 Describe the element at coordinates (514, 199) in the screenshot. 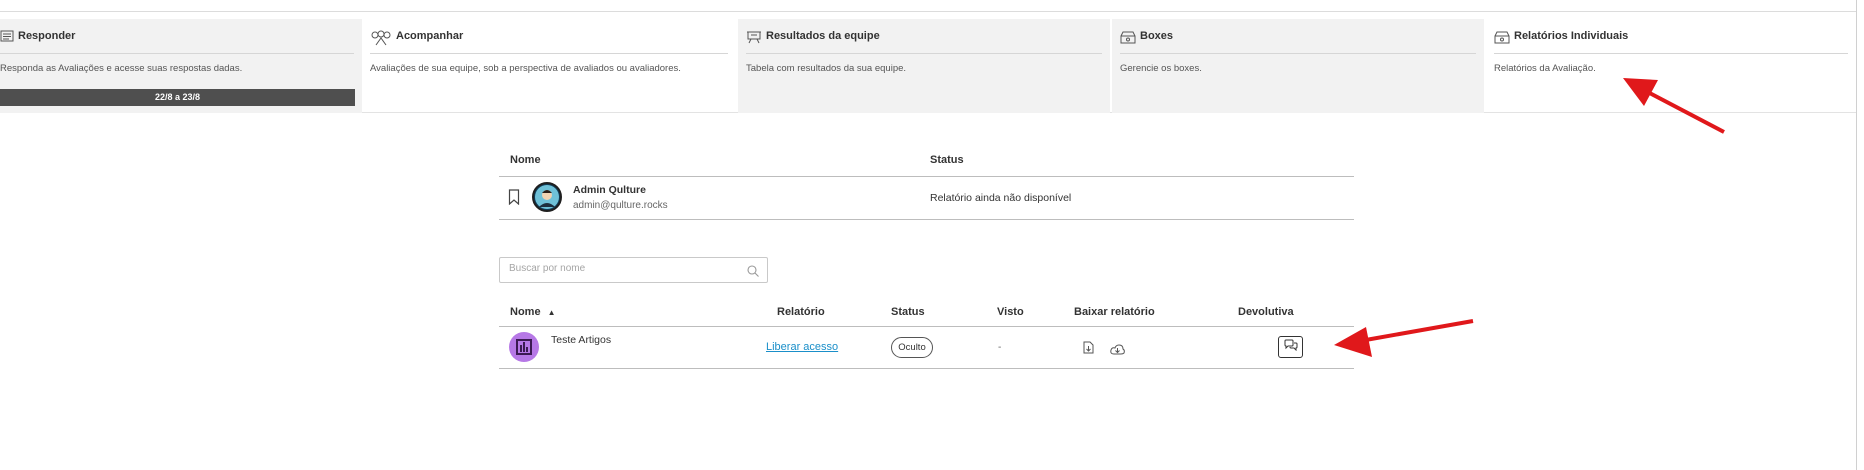

I see `bookmark-icon` at that location.